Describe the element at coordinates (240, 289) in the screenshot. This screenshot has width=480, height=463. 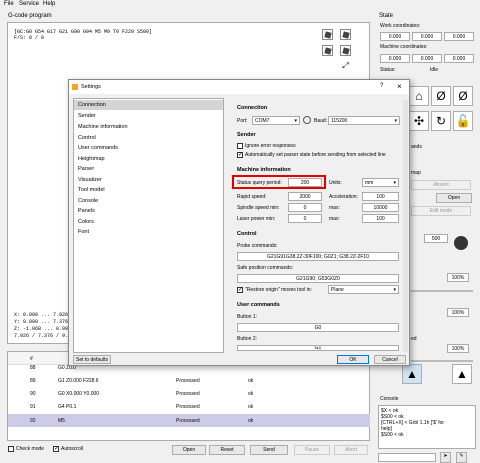
I see `restore-origin-checkbox` at that location.